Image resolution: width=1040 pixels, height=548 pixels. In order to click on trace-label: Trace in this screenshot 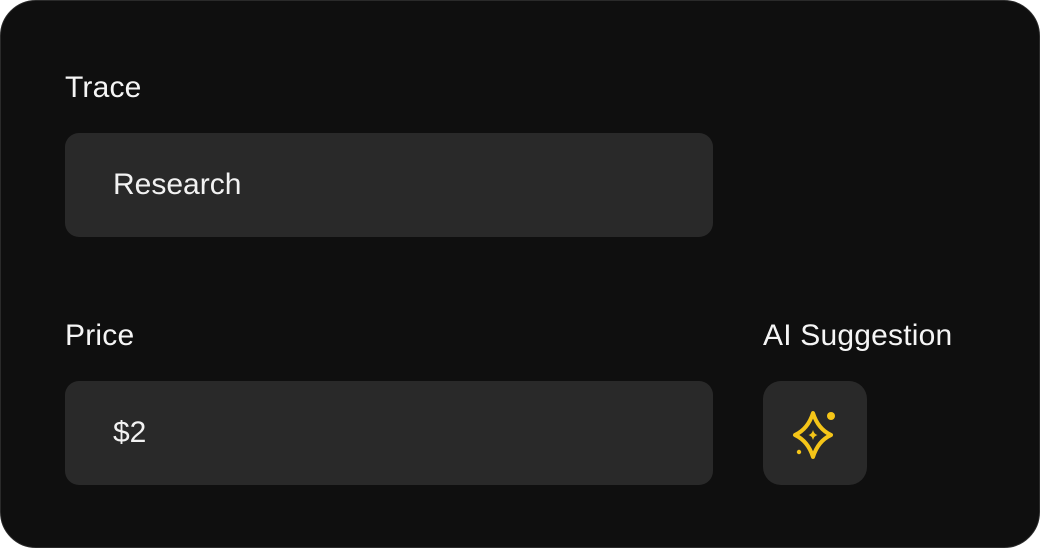, I will do `click(103, 87)`.